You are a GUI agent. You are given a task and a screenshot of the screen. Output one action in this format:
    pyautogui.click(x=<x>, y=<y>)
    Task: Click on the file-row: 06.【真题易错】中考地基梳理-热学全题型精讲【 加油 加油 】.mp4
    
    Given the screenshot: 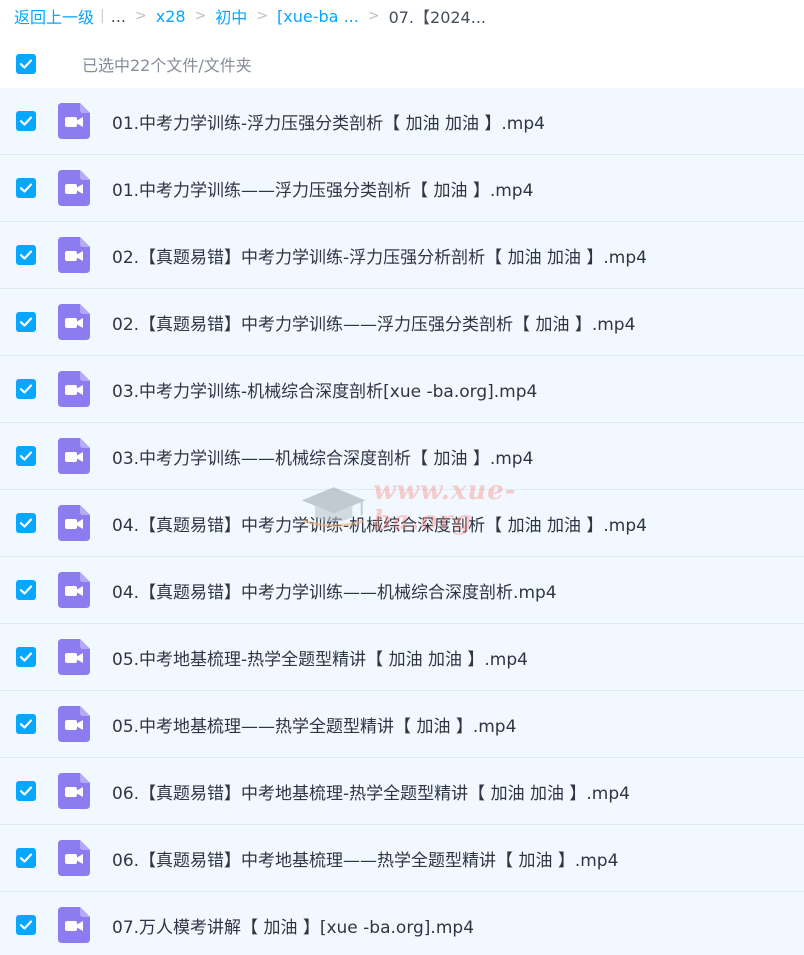 What is the action you would take?
    pyautogui.click(x=402, y=791)
    